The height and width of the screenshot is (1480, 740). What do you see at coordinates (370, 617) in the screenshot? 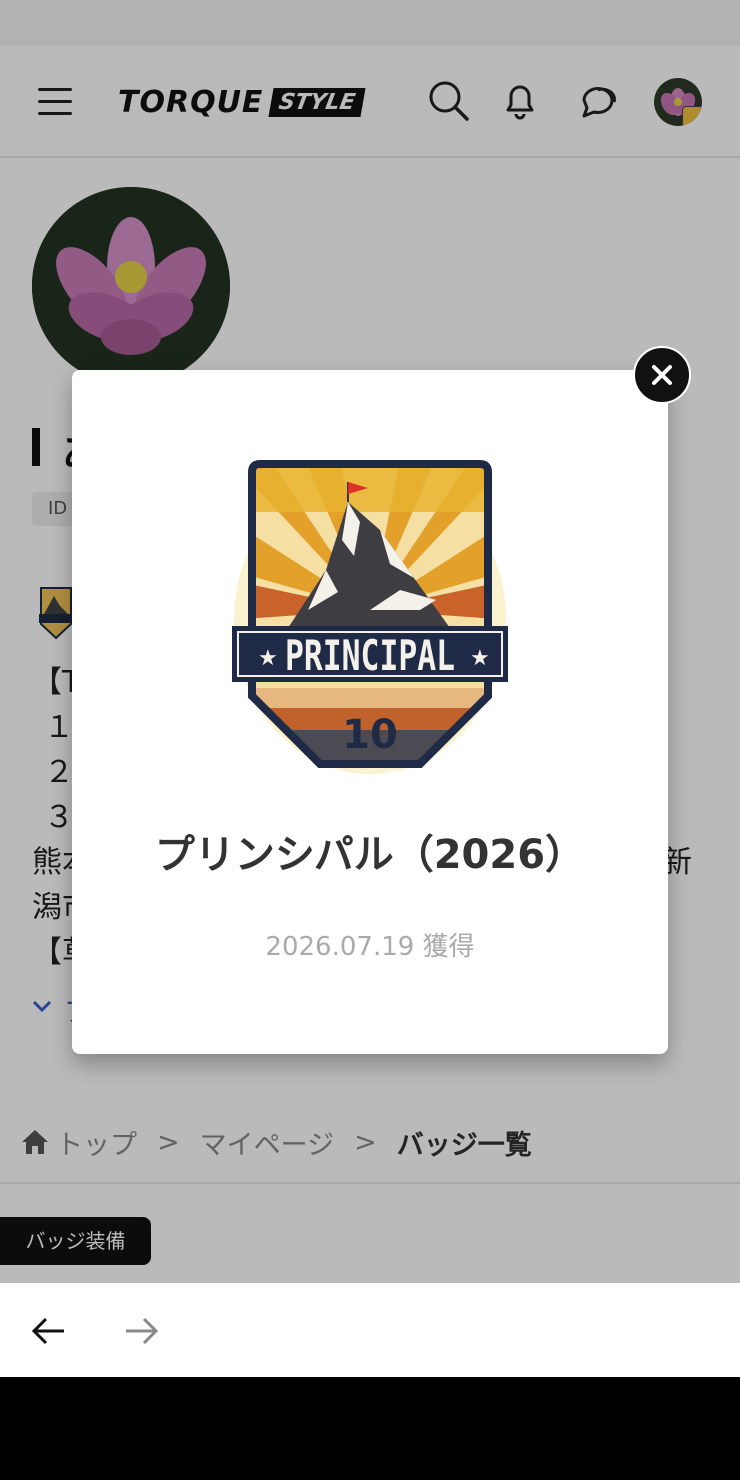
I see `principal-badge-image: ★ ★ PRINCIPAL 10` at bounding box center [370, 617].